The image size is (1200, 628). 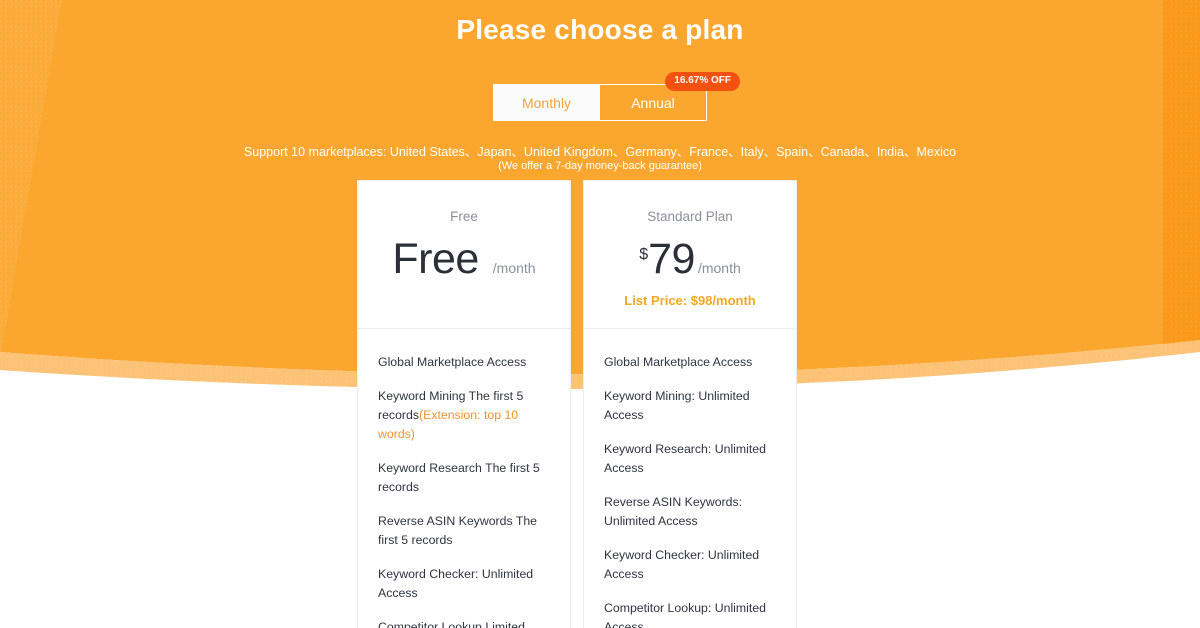 I want to click on plan-feature-text: Keyword Research The first 5 records, so click(x=459, y=478).